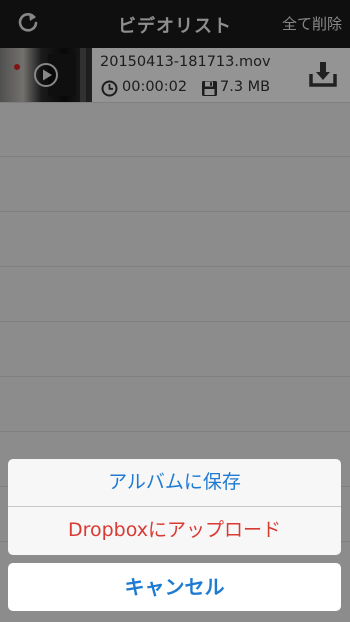 This screenshot has width=350, height=622. I want to click on action-sheet: アルバムに保存 Dropboxにアップロード, so click(174, 507).